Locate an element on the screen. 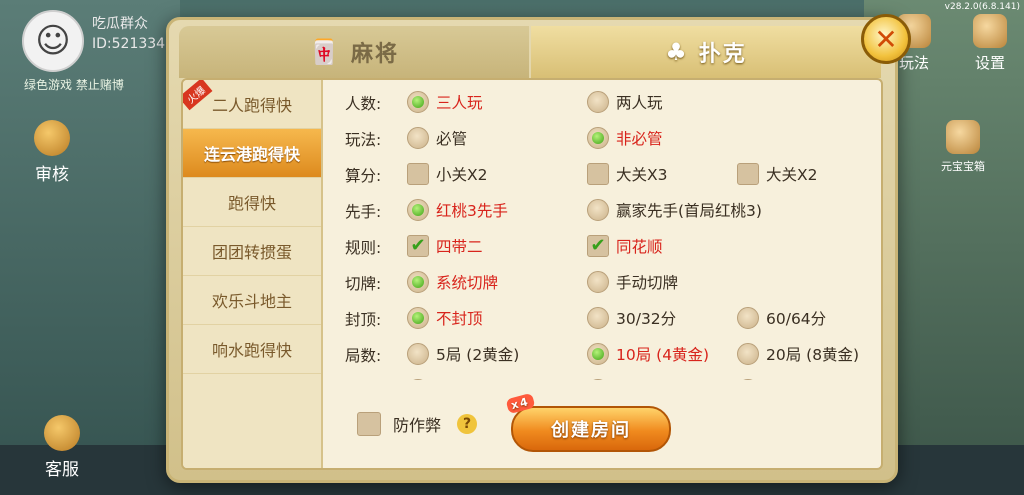 The width and height of the screenshot is (1024, 495). radio-option: 10局 (4黄金) is located at coordinates (648, 354).